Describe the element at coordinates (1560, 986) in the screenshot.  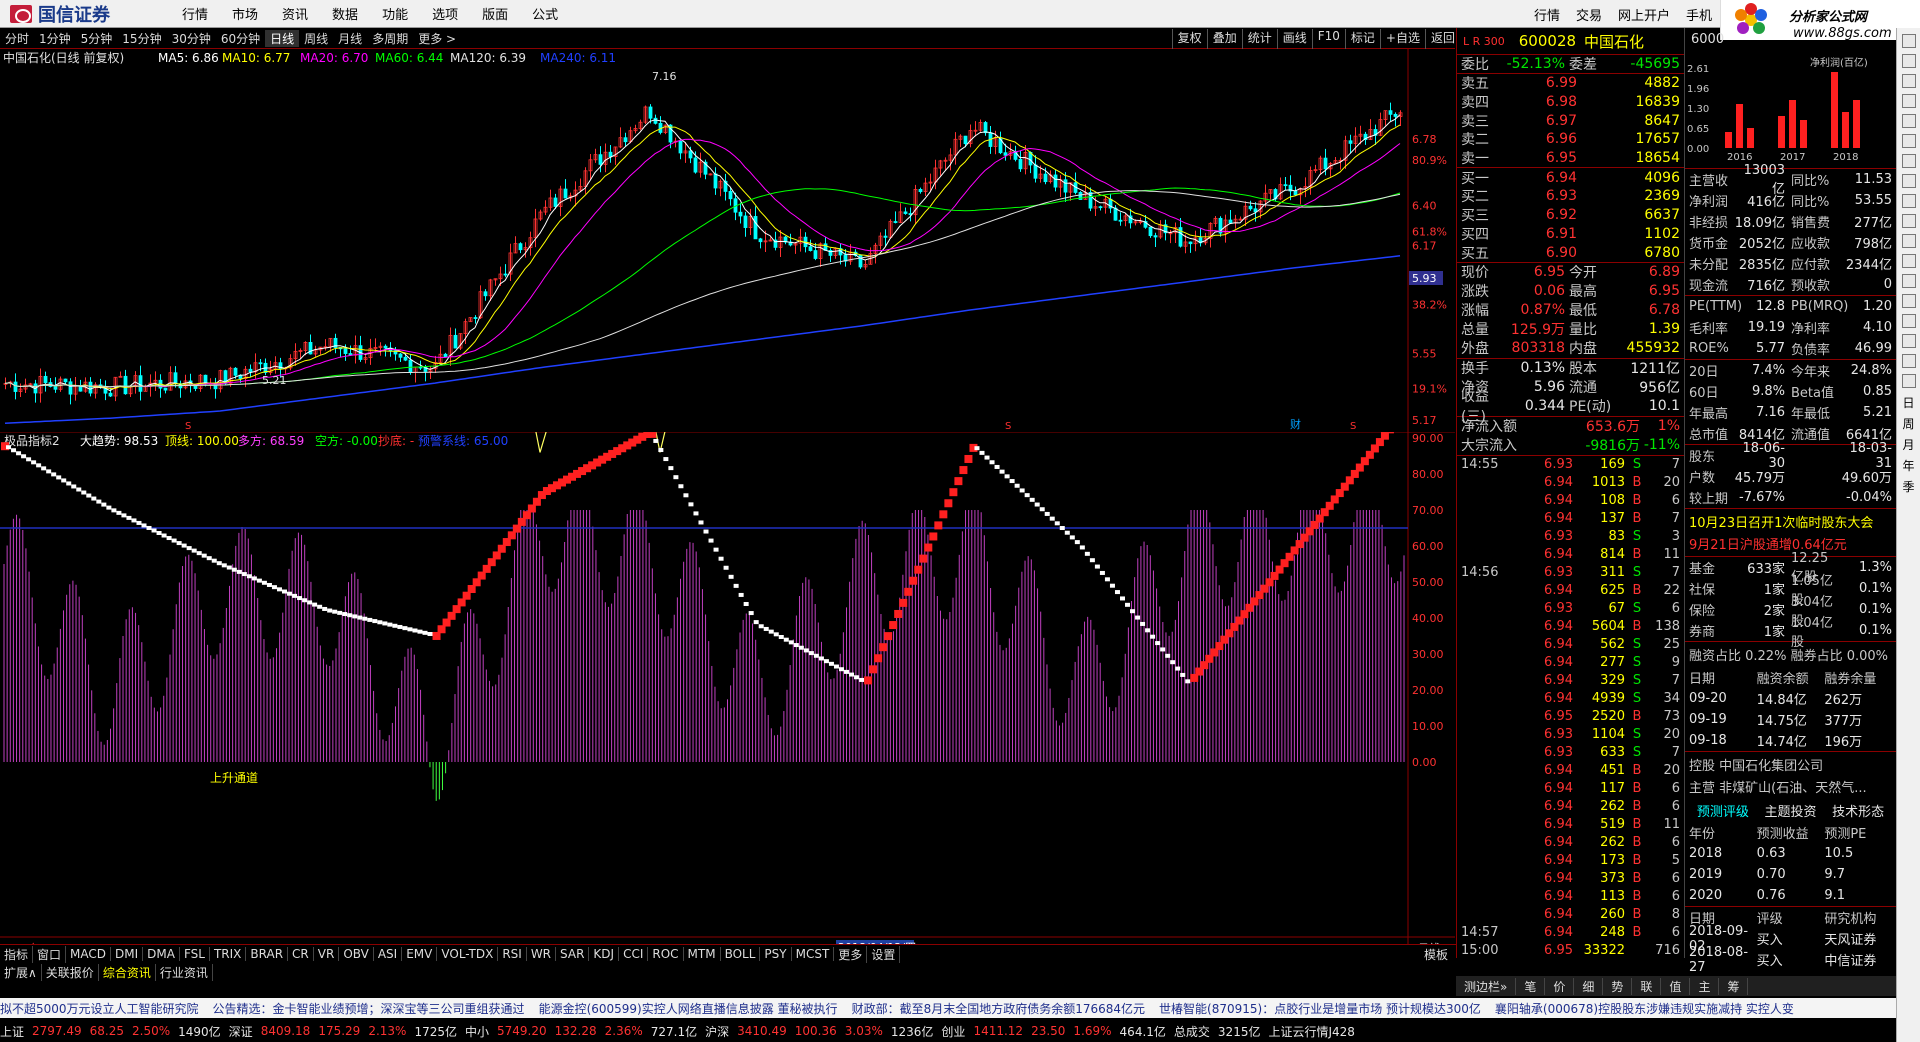
I see `quote-tab: 价` at that location.